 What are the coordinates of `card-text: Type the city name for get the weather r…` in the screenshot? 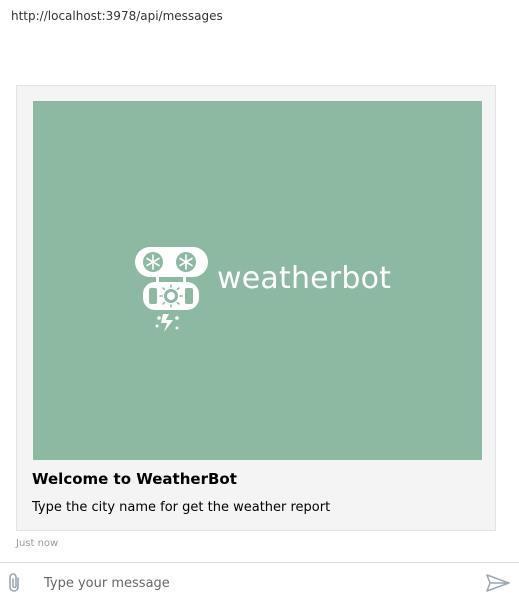 It's located at (181, 507).